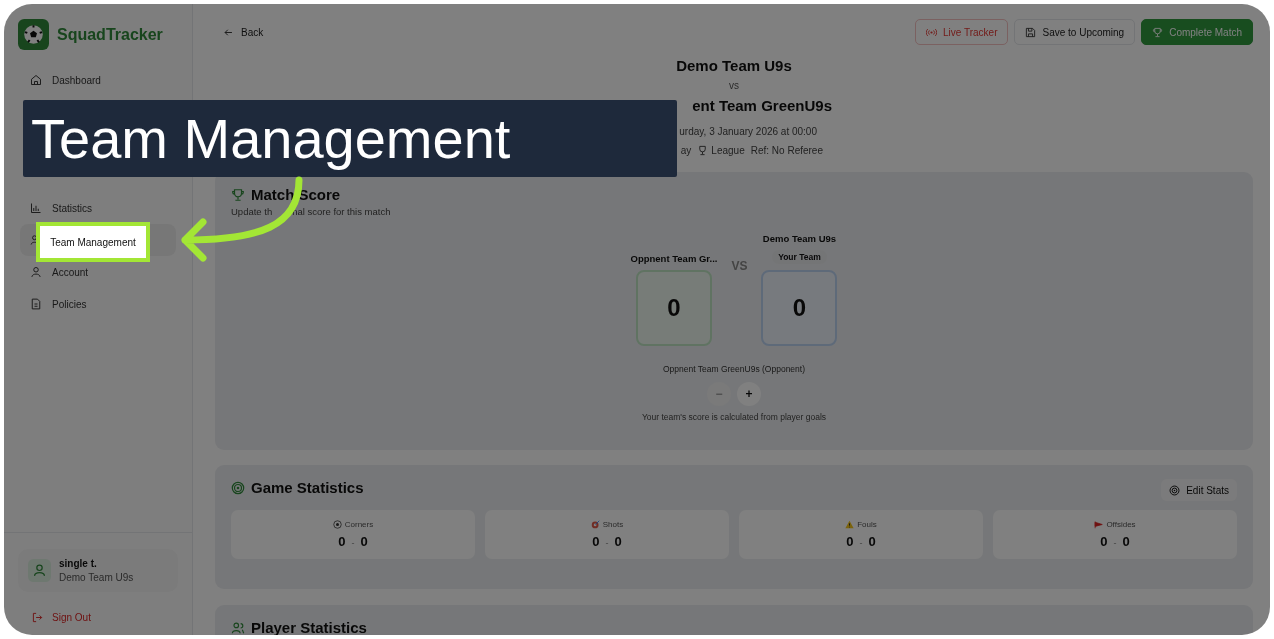 This screenshot has width=1274, height=639. I want to click on team-name: Demo Team U9s, so click(799, 238).